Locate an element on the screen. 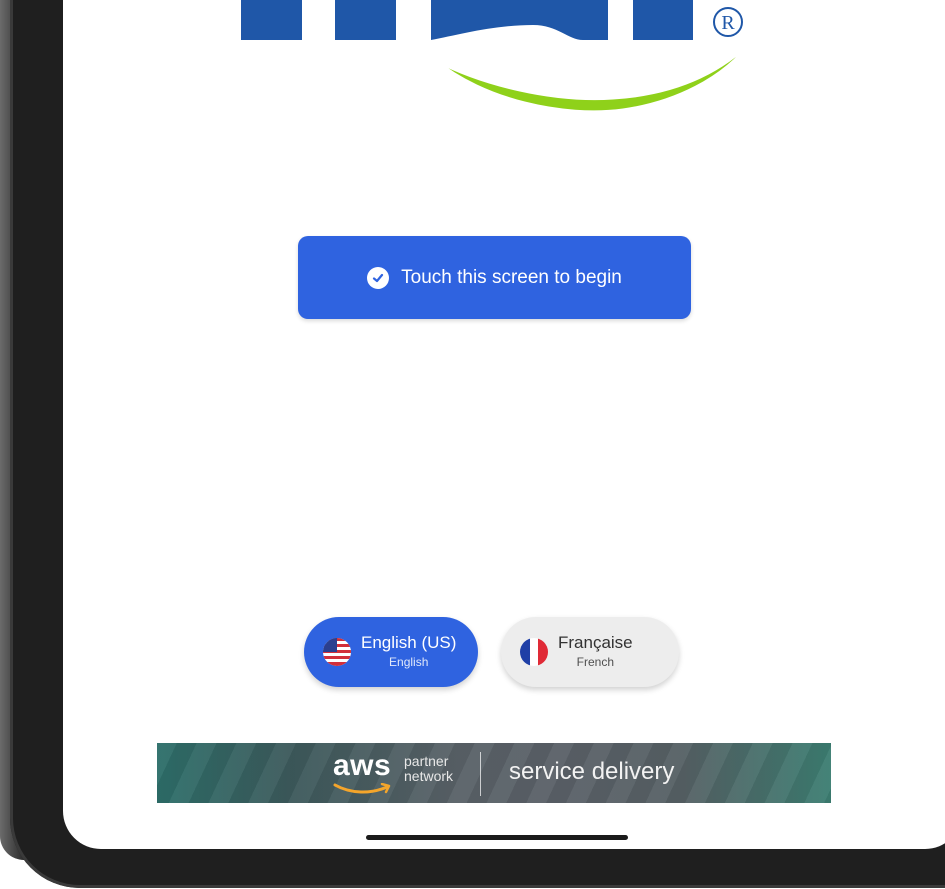  language-french-sublabel: French is located at coordinates (595, 662).